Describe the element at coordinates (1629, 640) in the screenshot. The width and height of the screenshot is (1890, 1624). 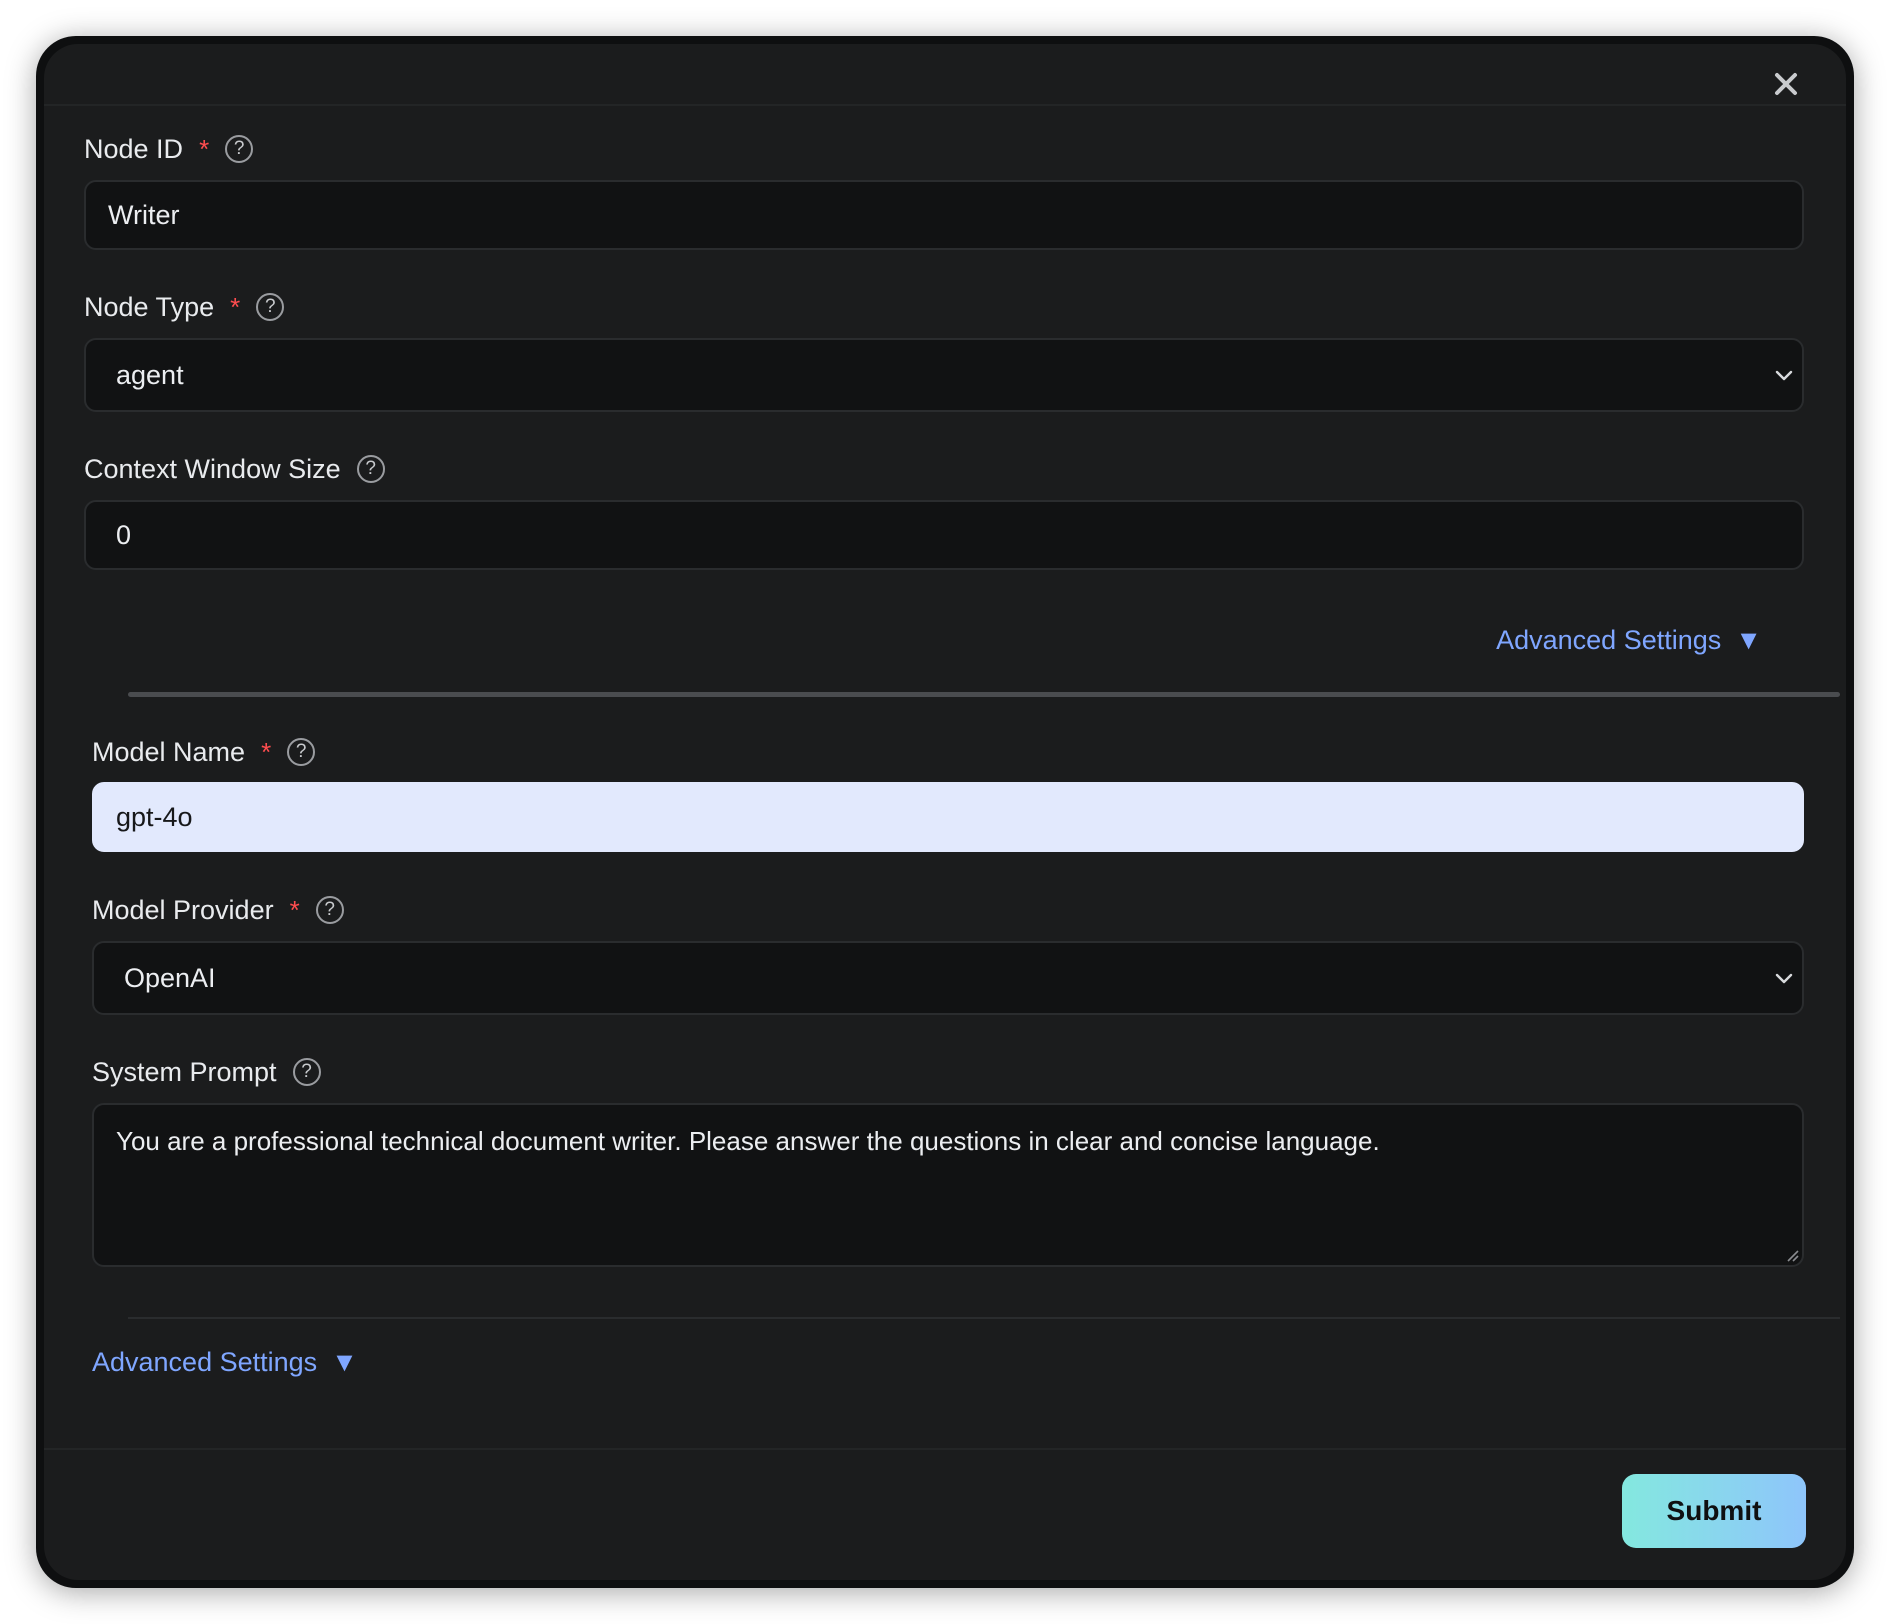
I see `advanced-settings-toggle-top: Advanced Settings ▼` at that location.